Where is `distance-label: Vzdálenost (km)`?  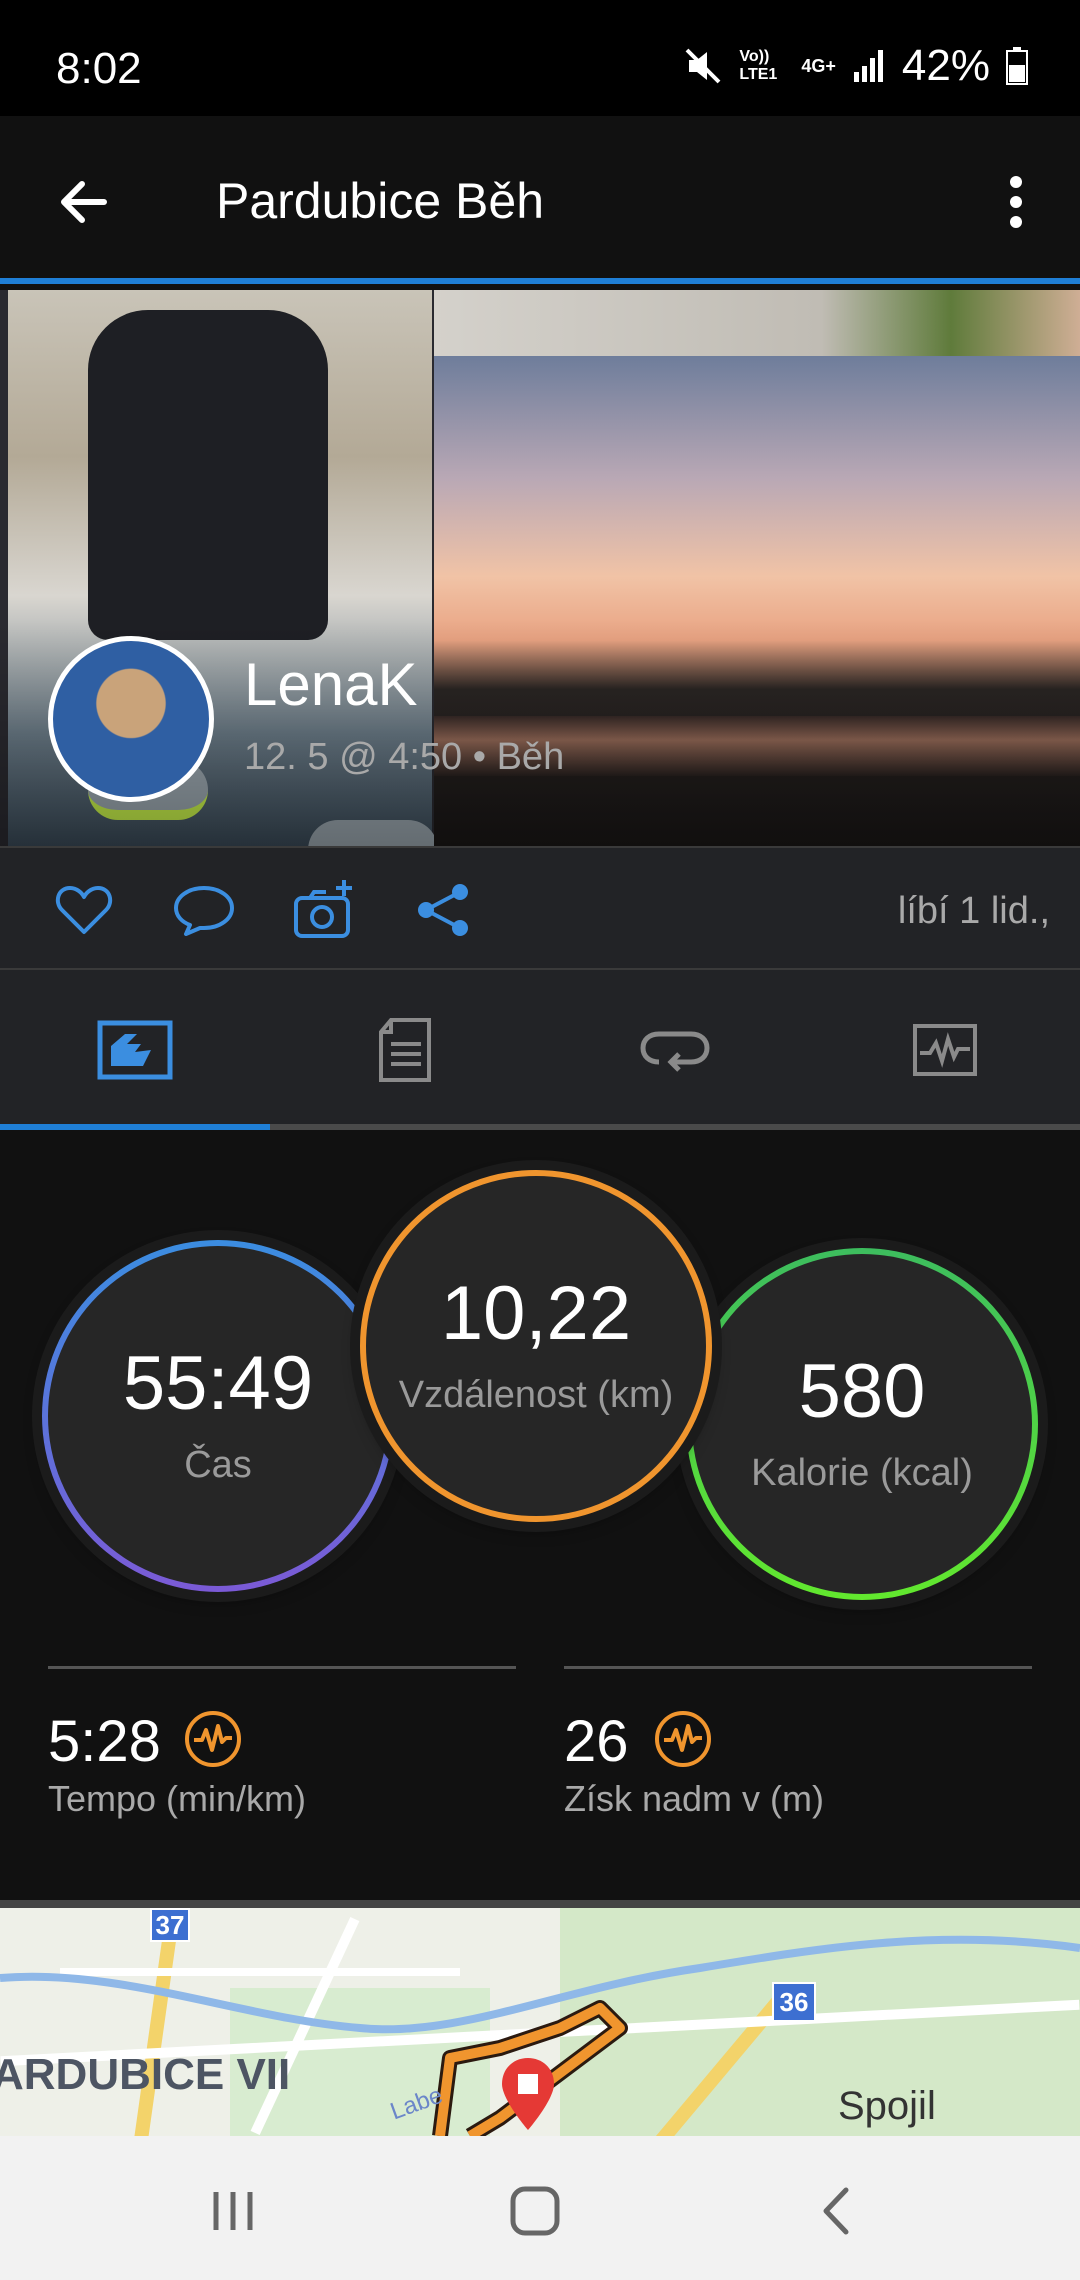
distance-label: Vzdálenost (km) is located at coordinates (536, 1394).